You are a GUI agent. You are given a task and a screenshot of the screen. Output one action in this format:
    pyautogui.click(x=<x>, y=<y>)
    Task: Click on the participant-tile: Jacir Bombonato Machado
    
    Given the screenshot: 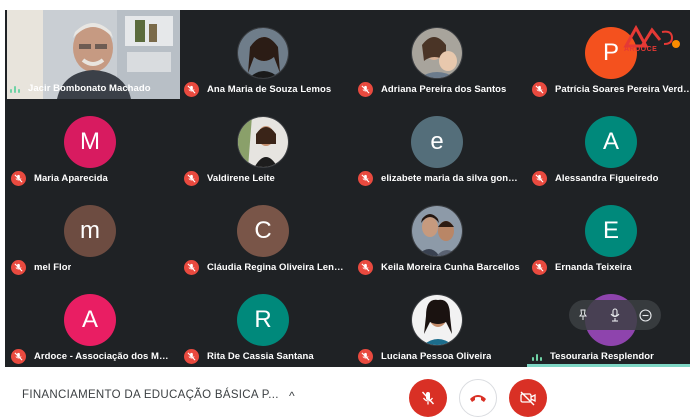 What is the action you would take?
    pyautogui.click(x=92, y=54)
    